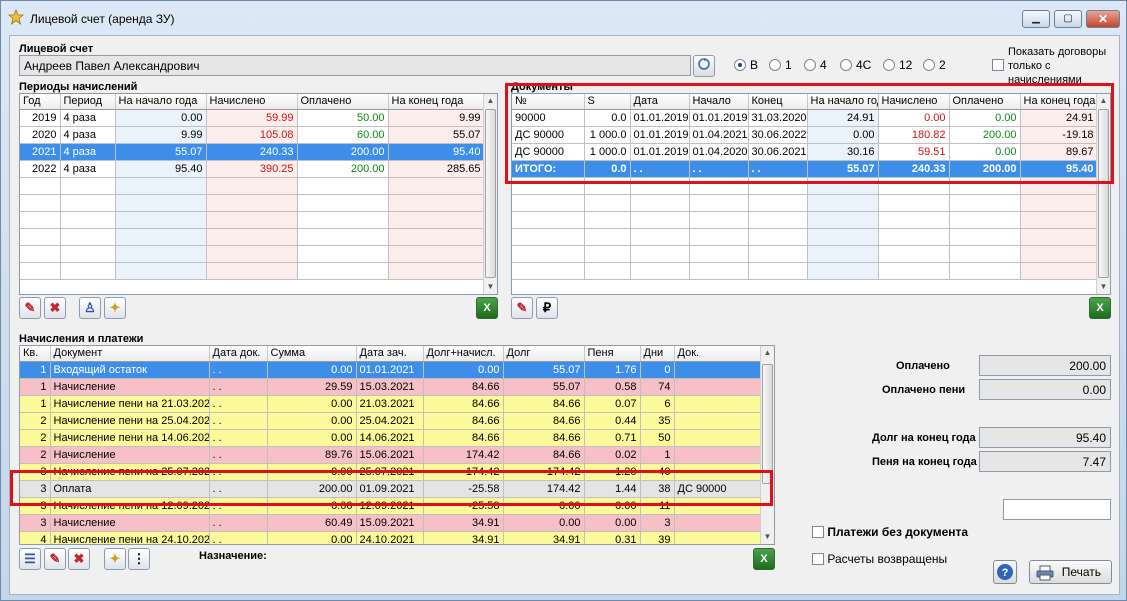  Describe the element at coordinates (1036, 19) in the screenshot. I see `minimize-button: ▁` at that location.